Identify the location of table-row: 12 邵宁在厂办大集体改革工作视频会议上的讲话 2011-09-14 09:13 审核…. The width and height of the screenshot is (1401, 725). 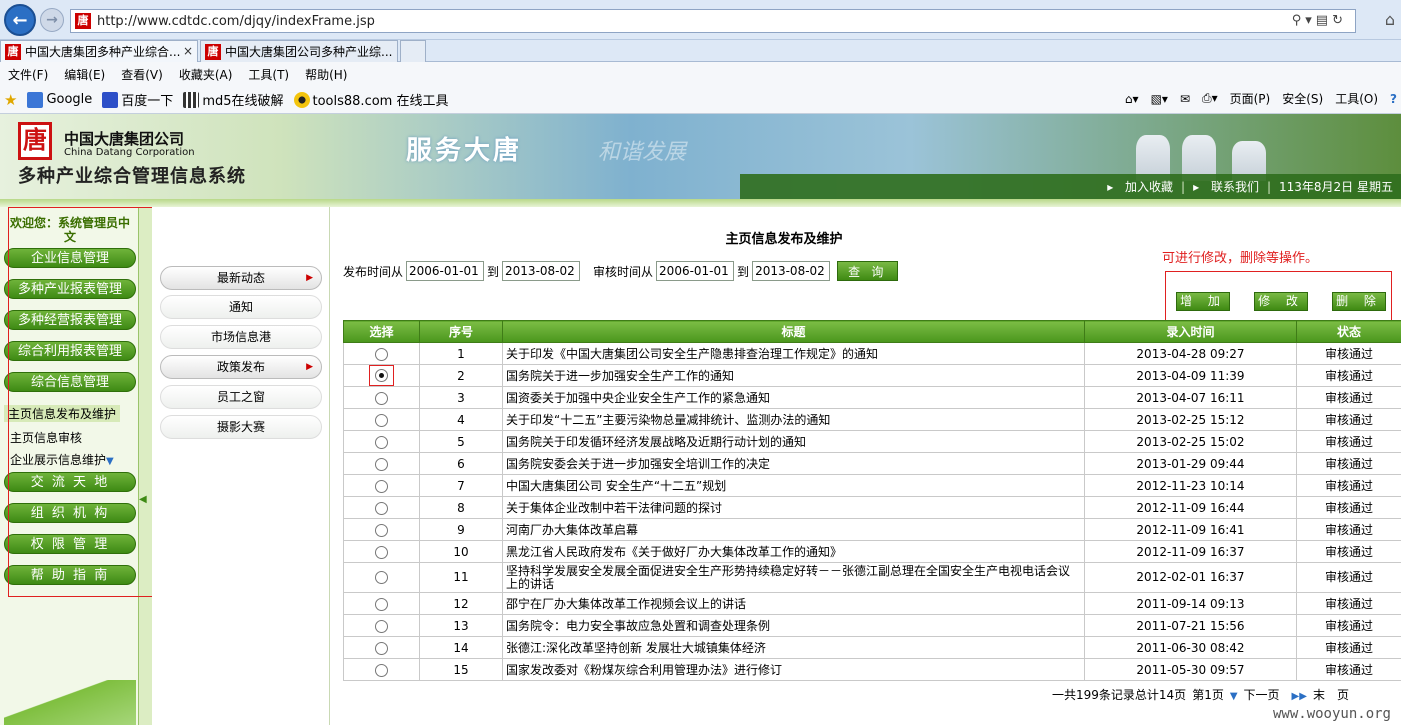
(872, 603).